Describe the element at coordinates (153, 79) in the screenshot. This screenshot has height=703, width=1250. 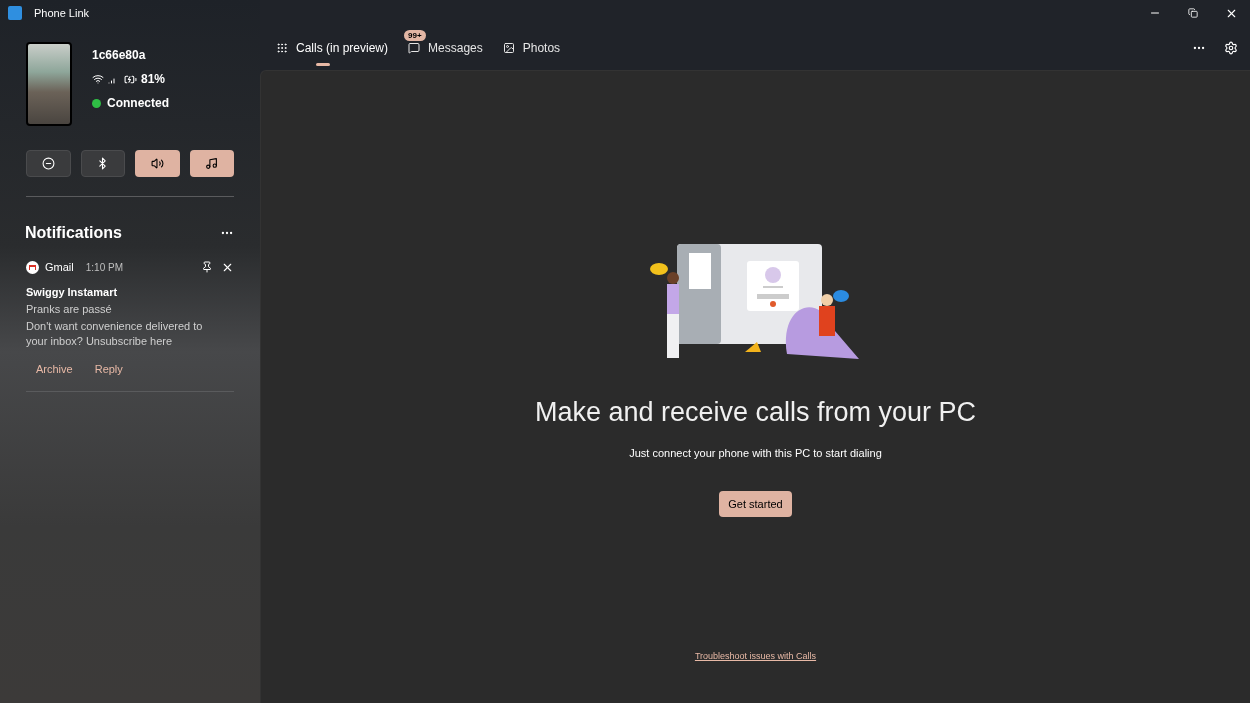
I see `battery-level: 81%` at that location.